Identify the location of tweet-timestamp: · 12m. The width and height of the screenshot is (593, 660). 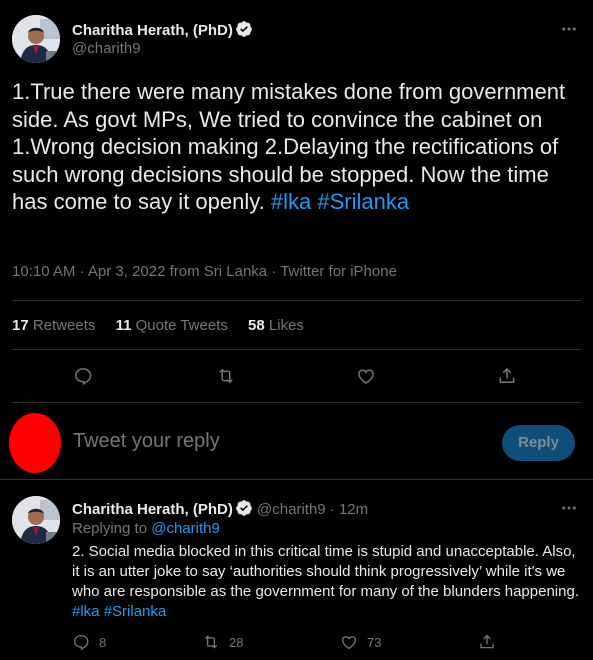
(349, 509).